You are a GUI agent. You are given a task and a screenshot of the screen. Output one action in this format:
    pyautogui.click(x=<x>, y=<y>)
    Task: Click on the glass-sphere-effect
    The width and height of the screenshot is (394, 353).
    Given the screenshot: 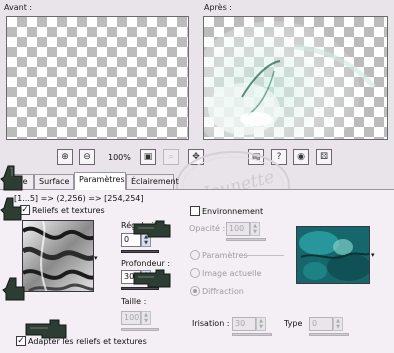 What is the action you would take?
    pyautogui.click(x=290, y=80)
    